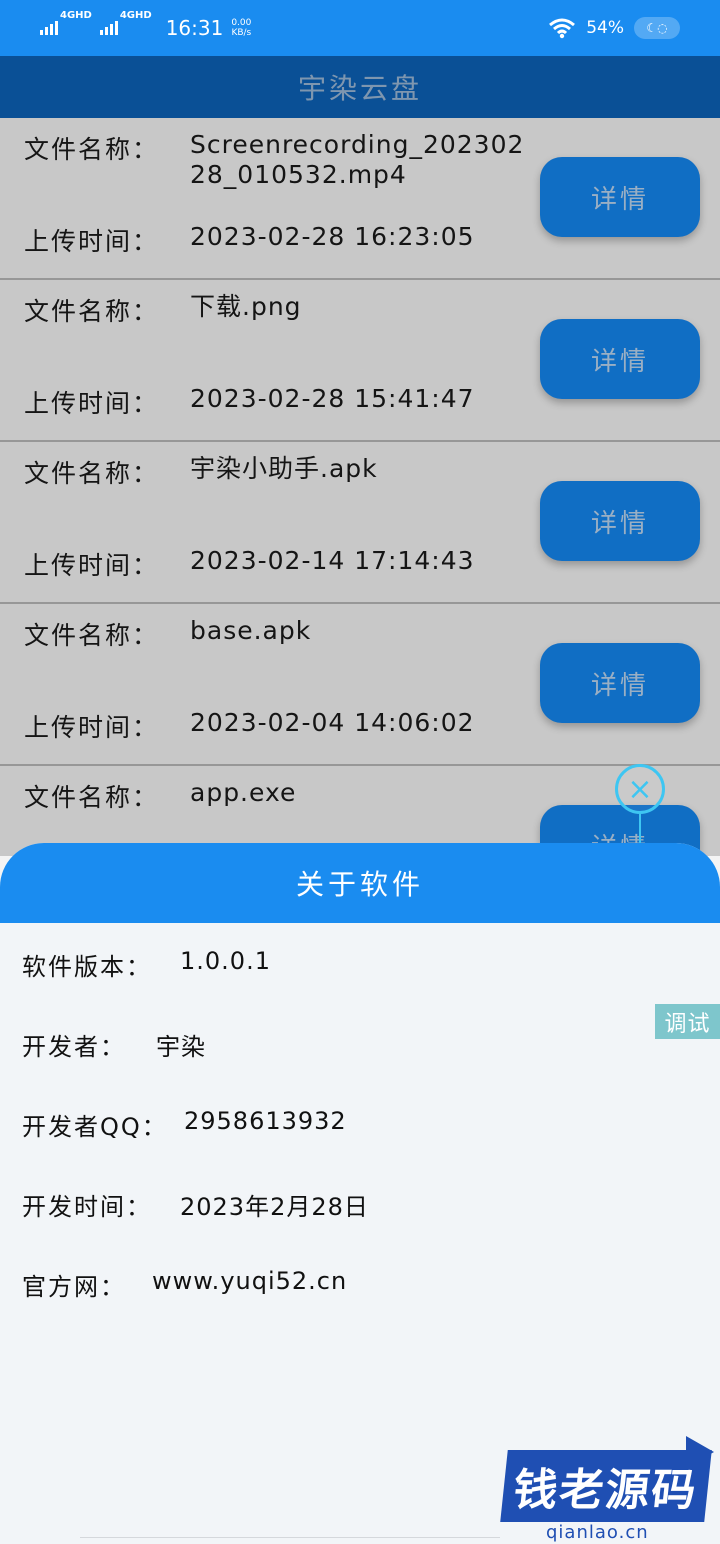 The height and width of the screenshot is (1544, 720). I want to click on developer-row: 开发者： 宇染, so click(114, 1044).